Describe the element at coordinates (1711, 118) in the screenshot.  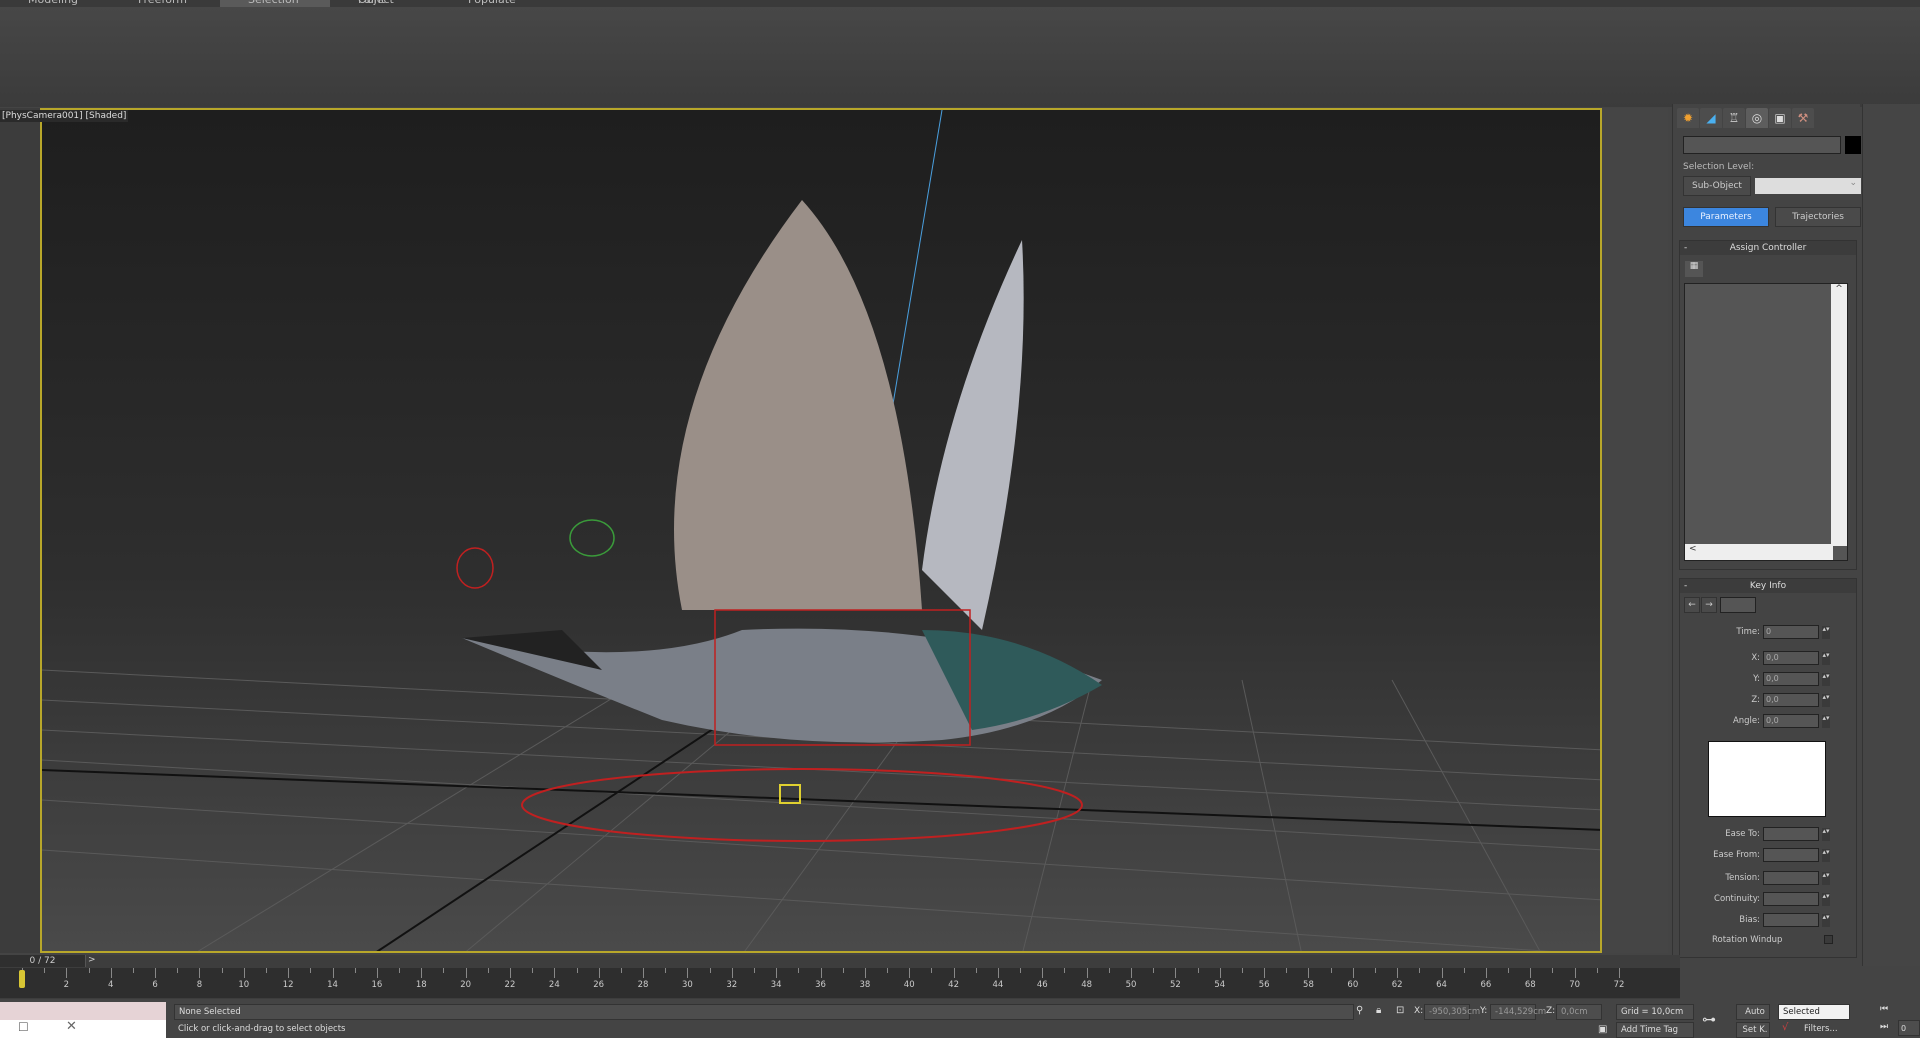
I see `modify-icon: ◢` at that location.